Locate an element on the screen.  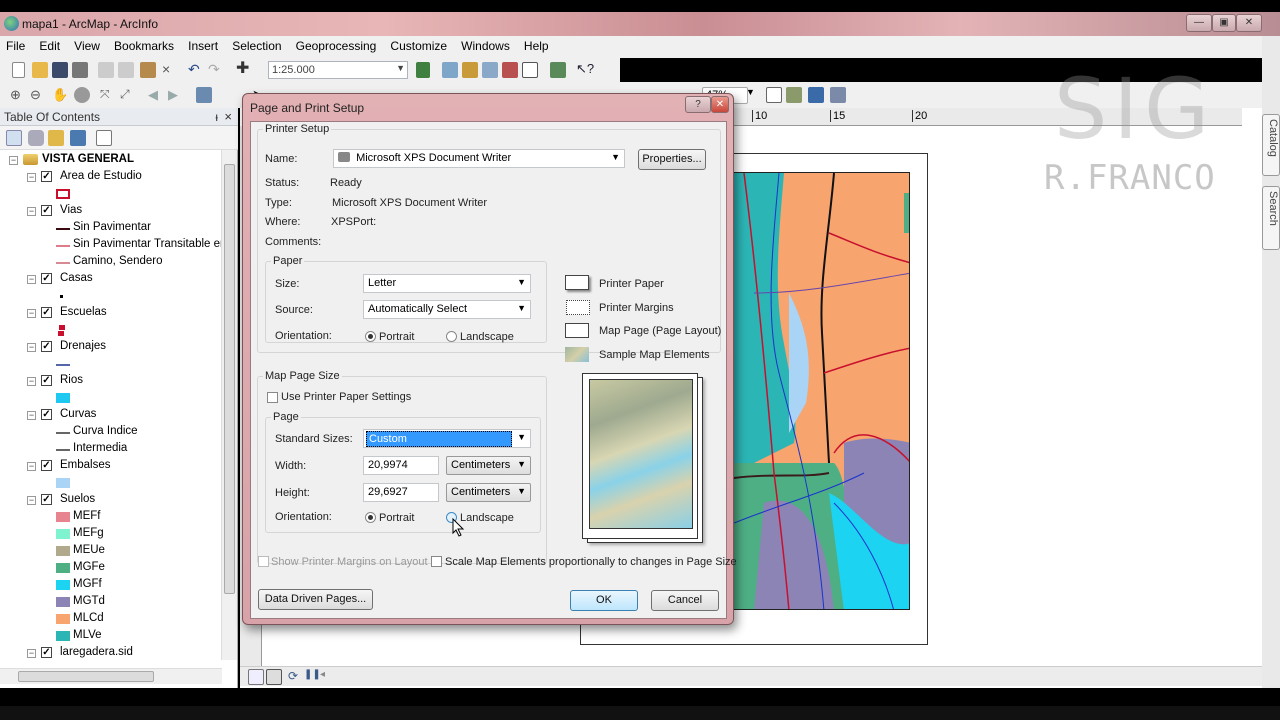
toc-layer-row: − ✓ Suelos is located at coordinates (110, 500).